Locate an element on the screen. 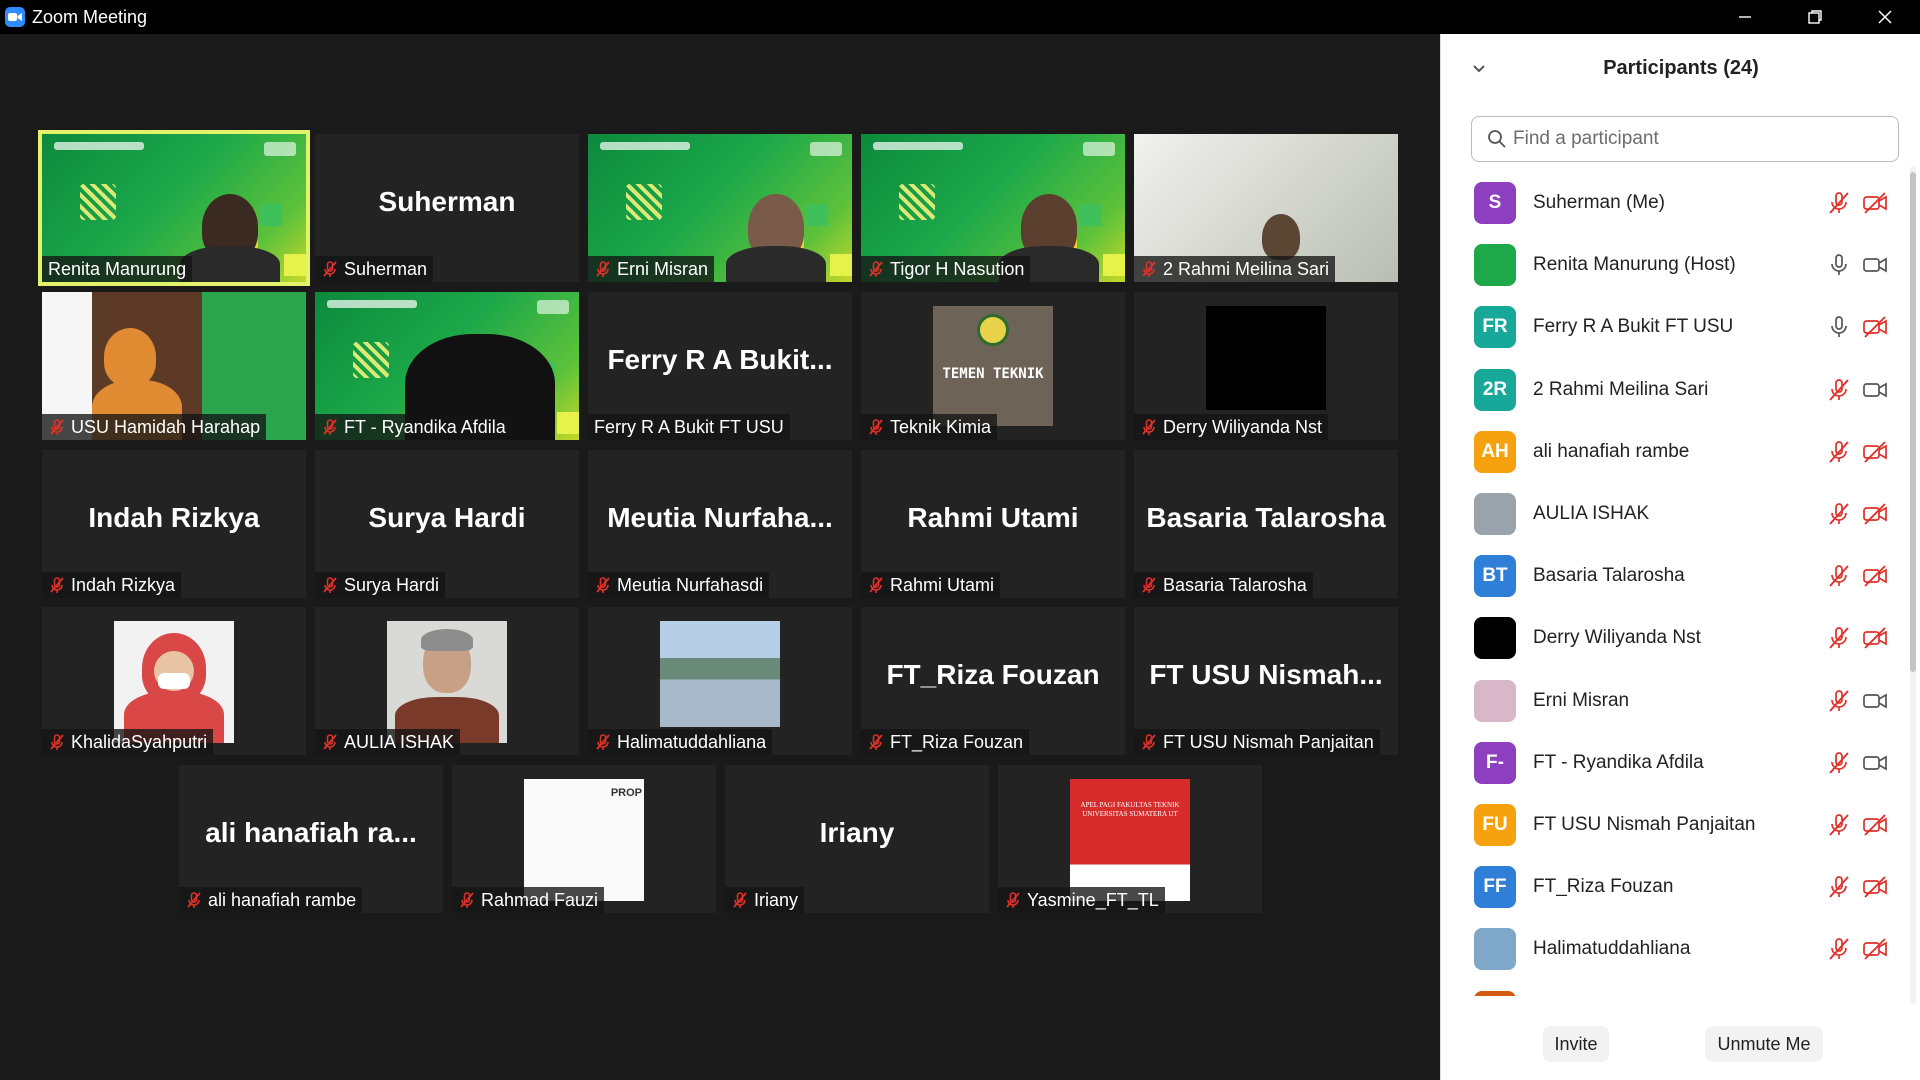  tile-name-label: Iriany is located at coordinates (776, 899).